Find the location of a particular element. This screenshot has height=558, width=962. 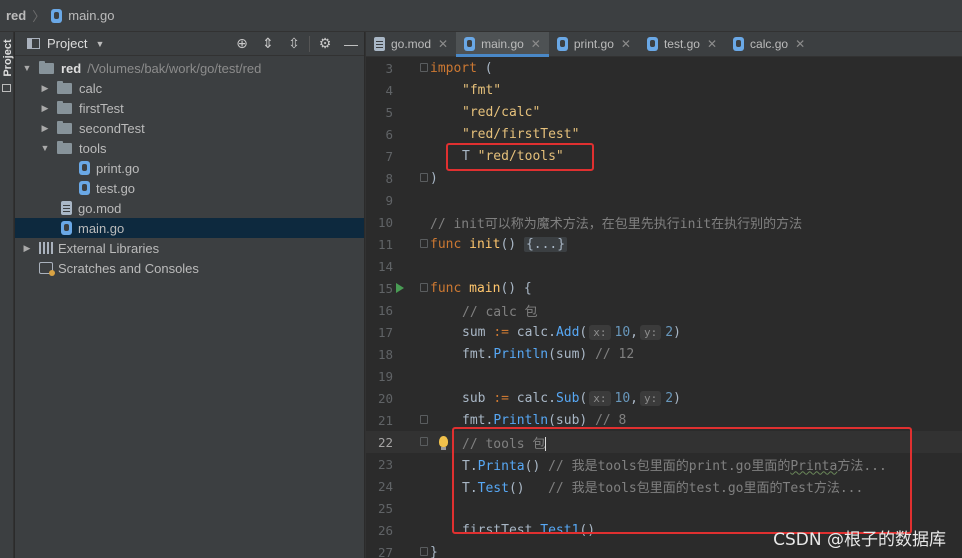

tree-item-go-mod: go.mod is located at coordinates (189, 208).